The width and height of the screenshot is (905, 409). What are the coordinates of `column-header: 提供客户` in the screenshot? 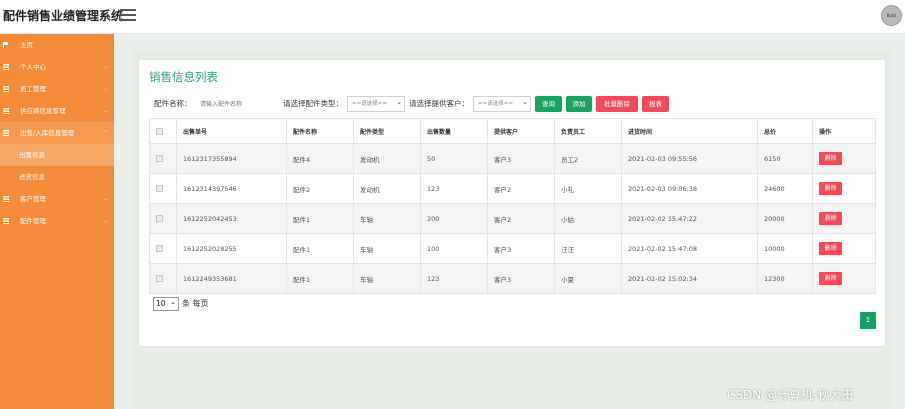 It's located at (521, 131).